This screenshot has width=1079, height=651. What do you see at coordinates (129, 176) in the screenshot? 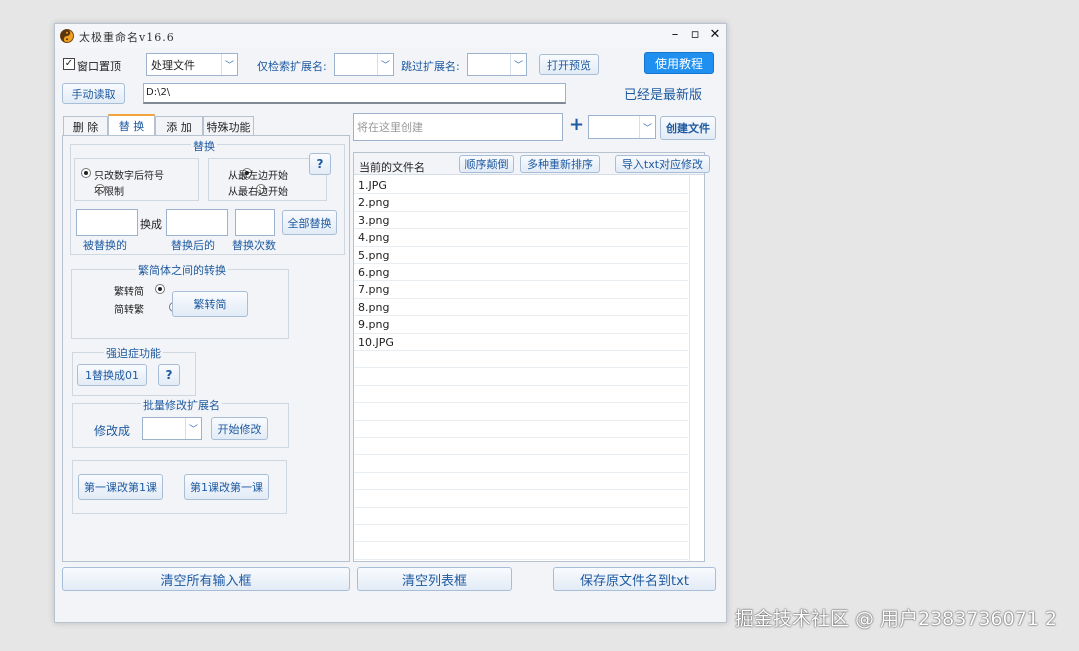
I see `digits-only-label: 只改数字后符号` at bounding box center [129, 176].